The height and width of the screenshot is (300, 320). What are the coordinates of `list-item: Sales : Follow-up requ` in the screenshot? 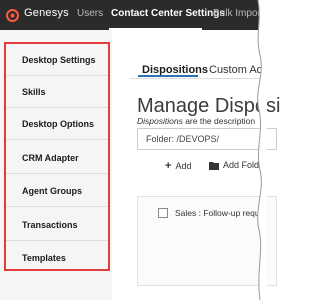 It's located at (209, 213).